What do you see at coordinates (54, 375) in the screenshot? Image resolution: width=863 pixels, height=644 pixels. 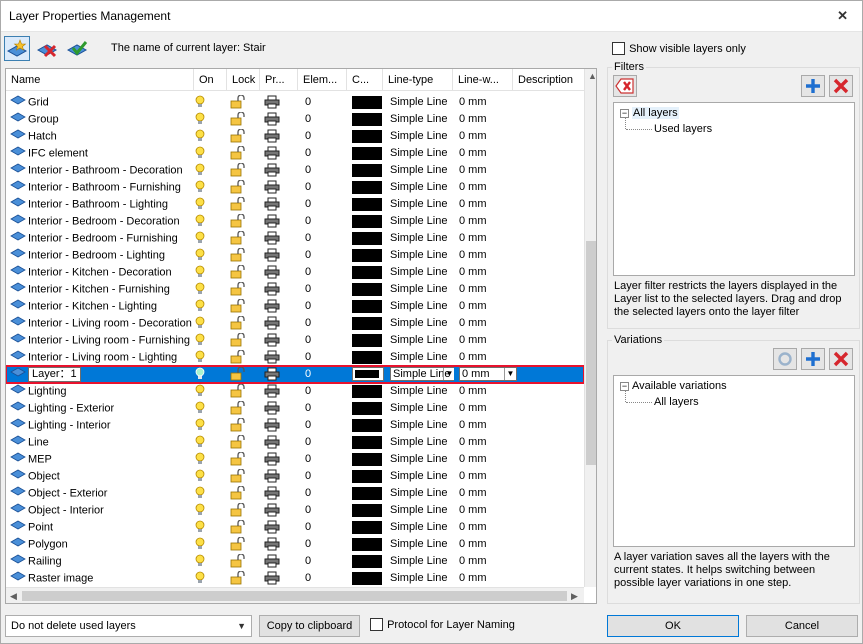 I see `layer-name: Layer：1` at bounding box center [54, 375].